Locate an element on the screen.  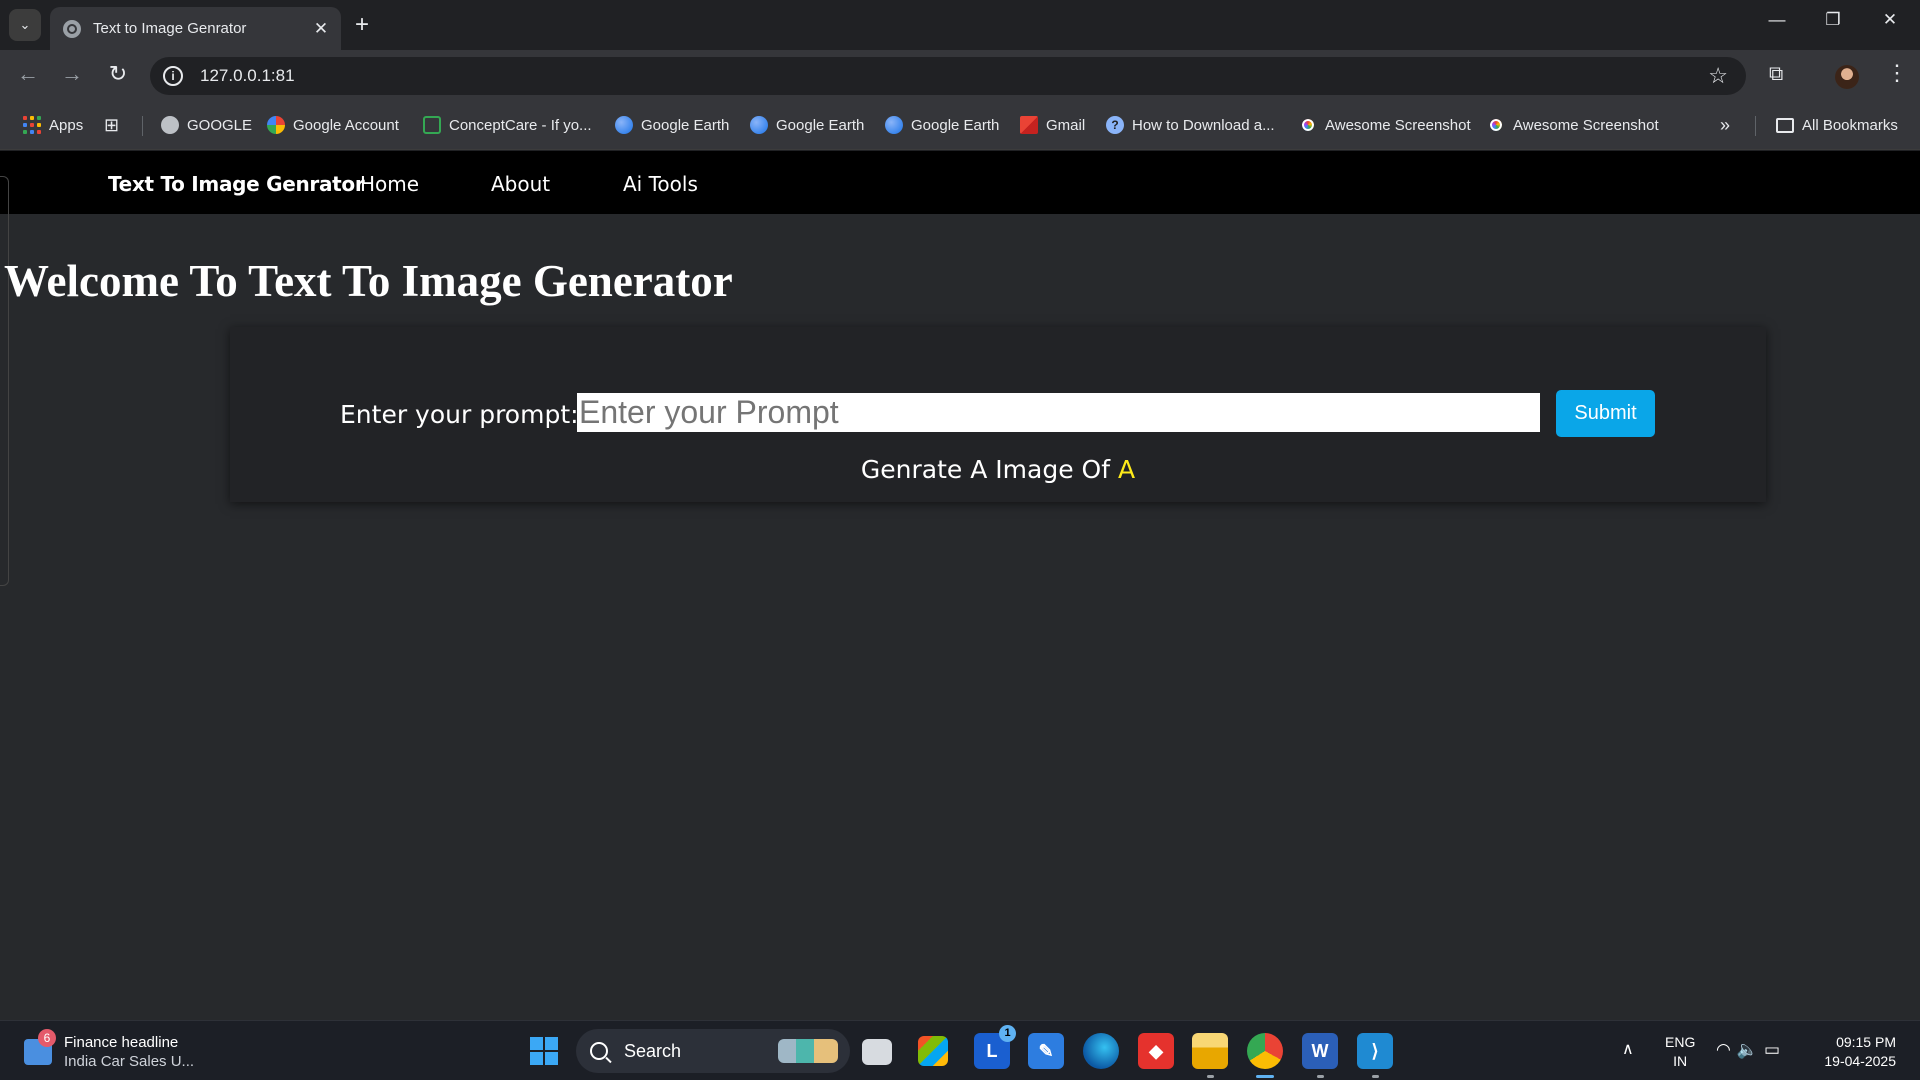
submit-button: Submit is located at coordinates (1605, 413).